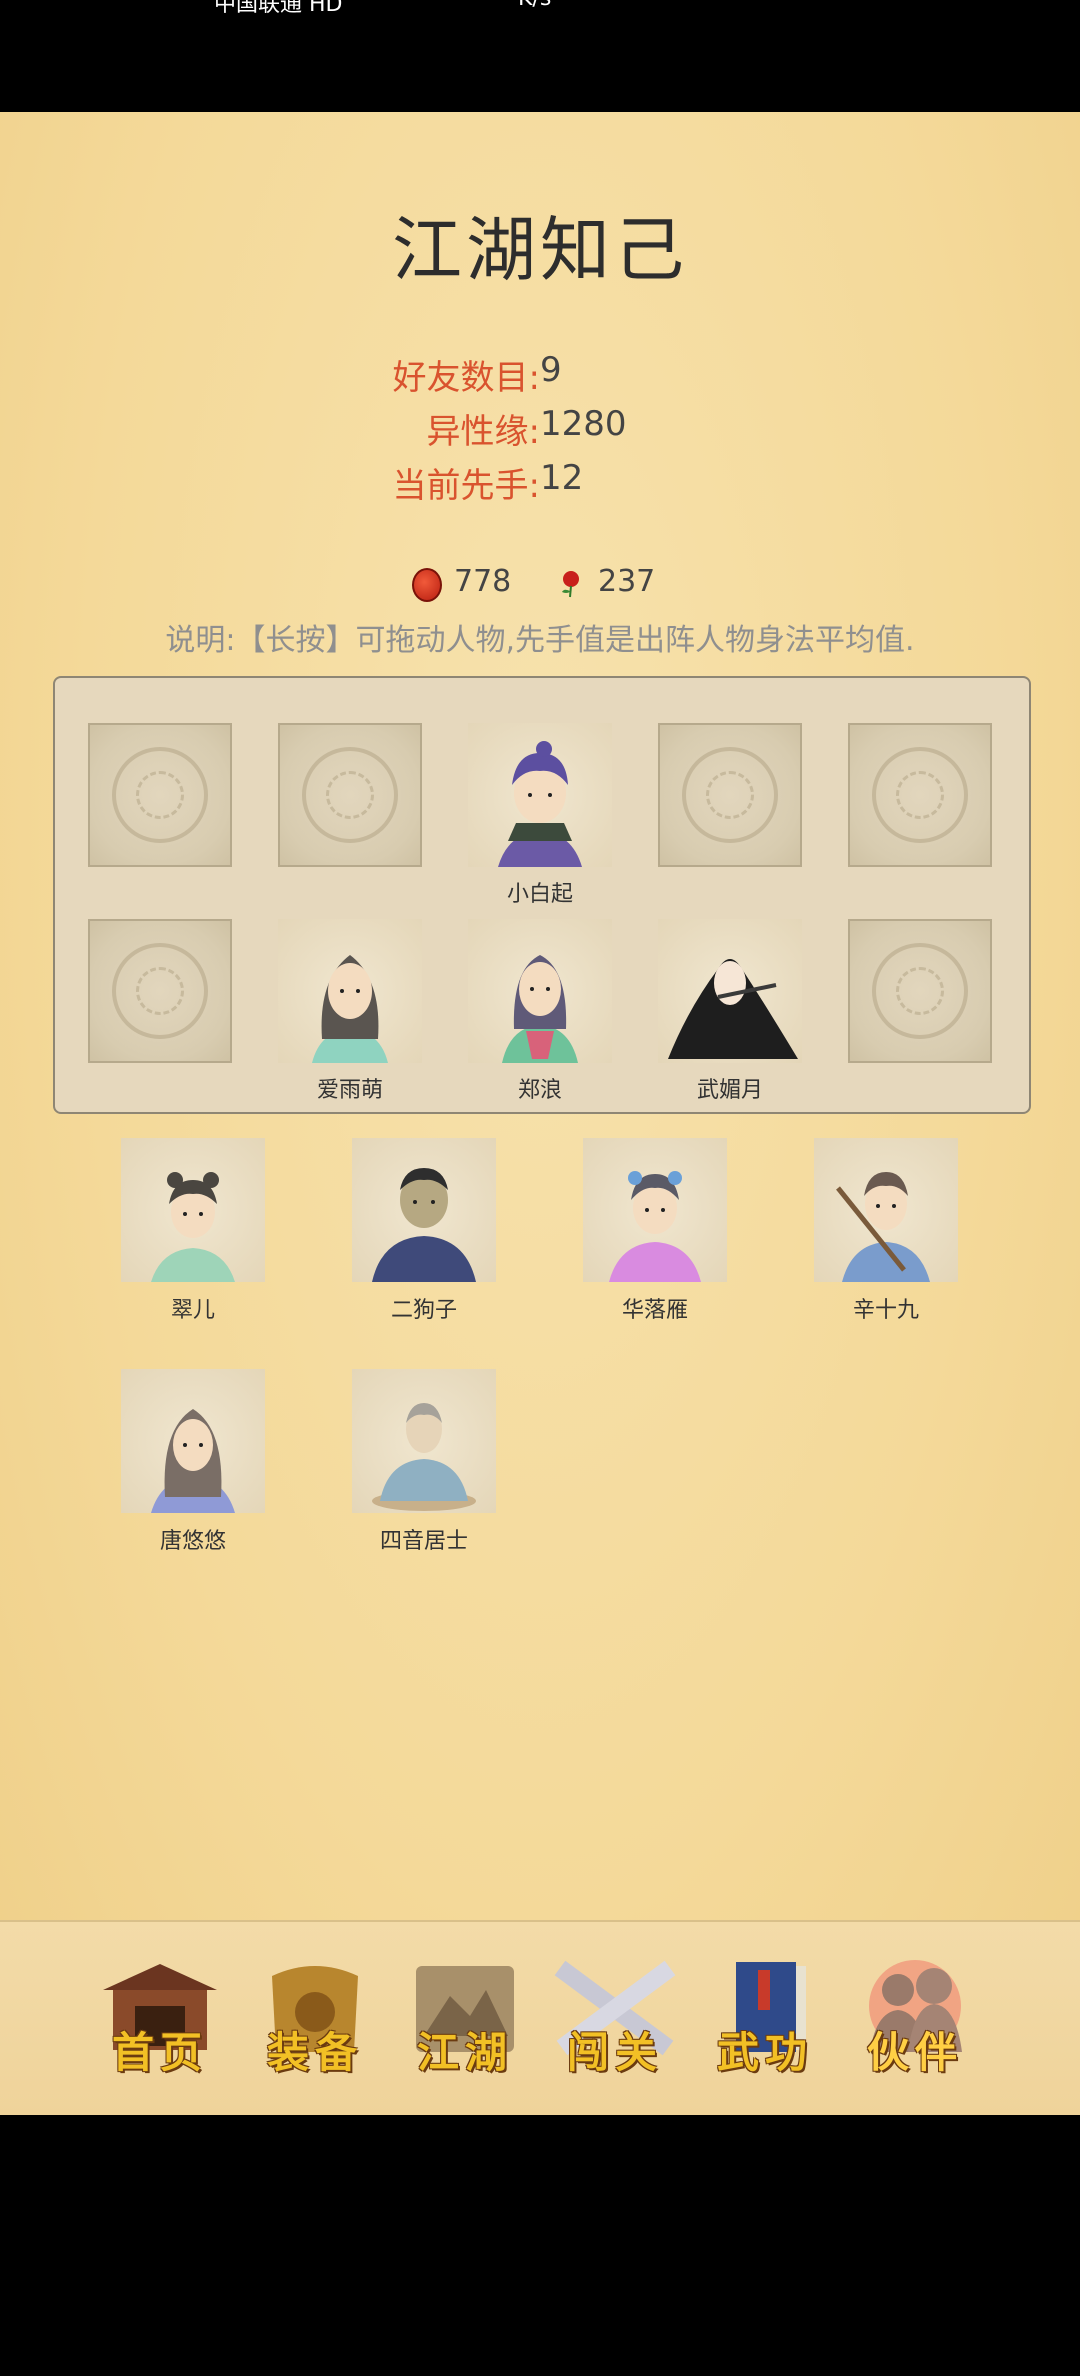 The width and height of the screenshot is (1080, 2376). I want to click on character-name: 辛十九, so click(885, 1310).